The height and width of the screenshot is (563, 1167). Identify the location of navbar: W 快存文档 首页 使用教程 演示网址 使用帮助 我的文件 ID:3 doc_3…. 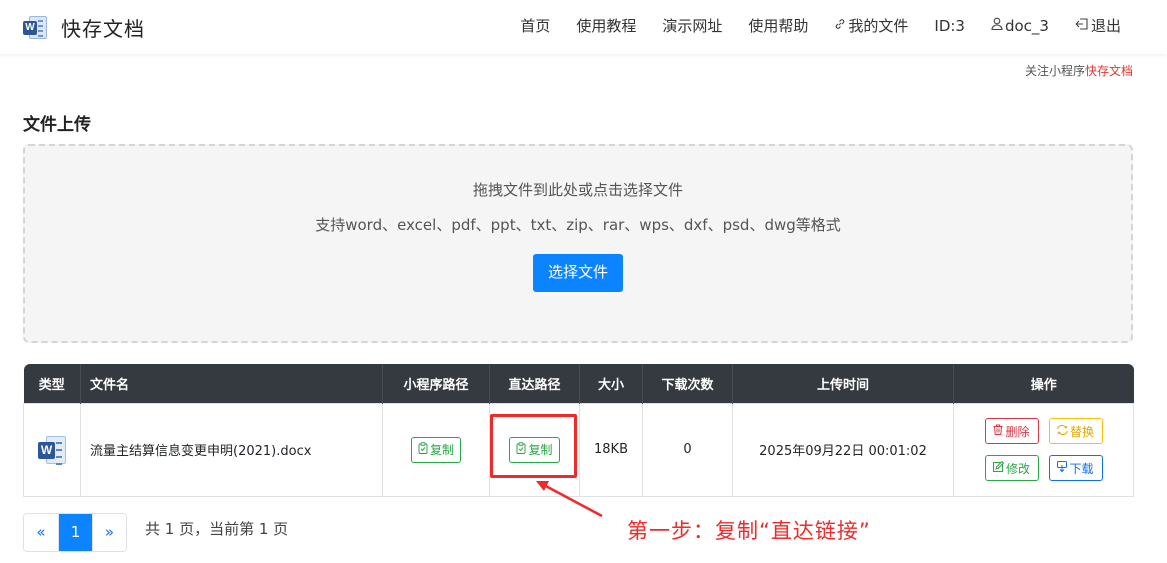
(583, 27).